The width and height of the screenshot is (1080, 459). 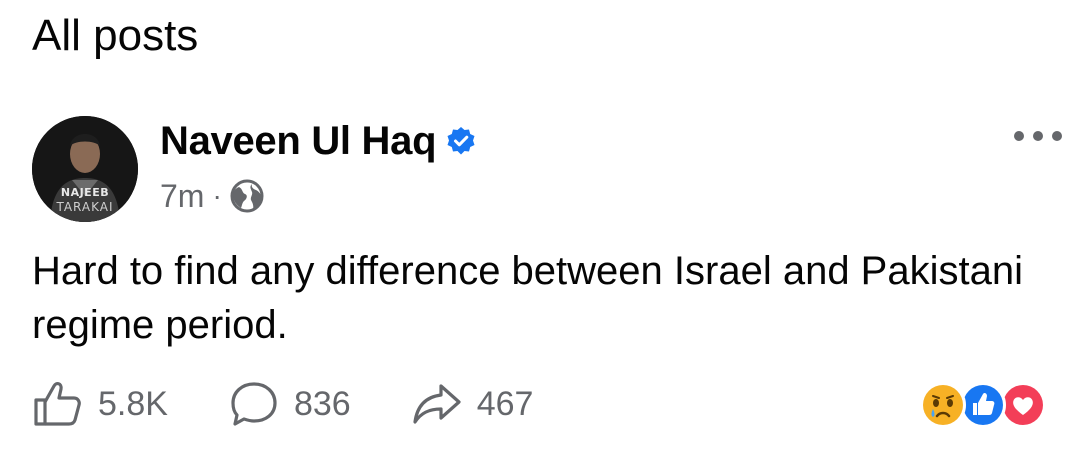 I want to click on post-actions: 5.8K 836 467, so click(x=312, y=404).